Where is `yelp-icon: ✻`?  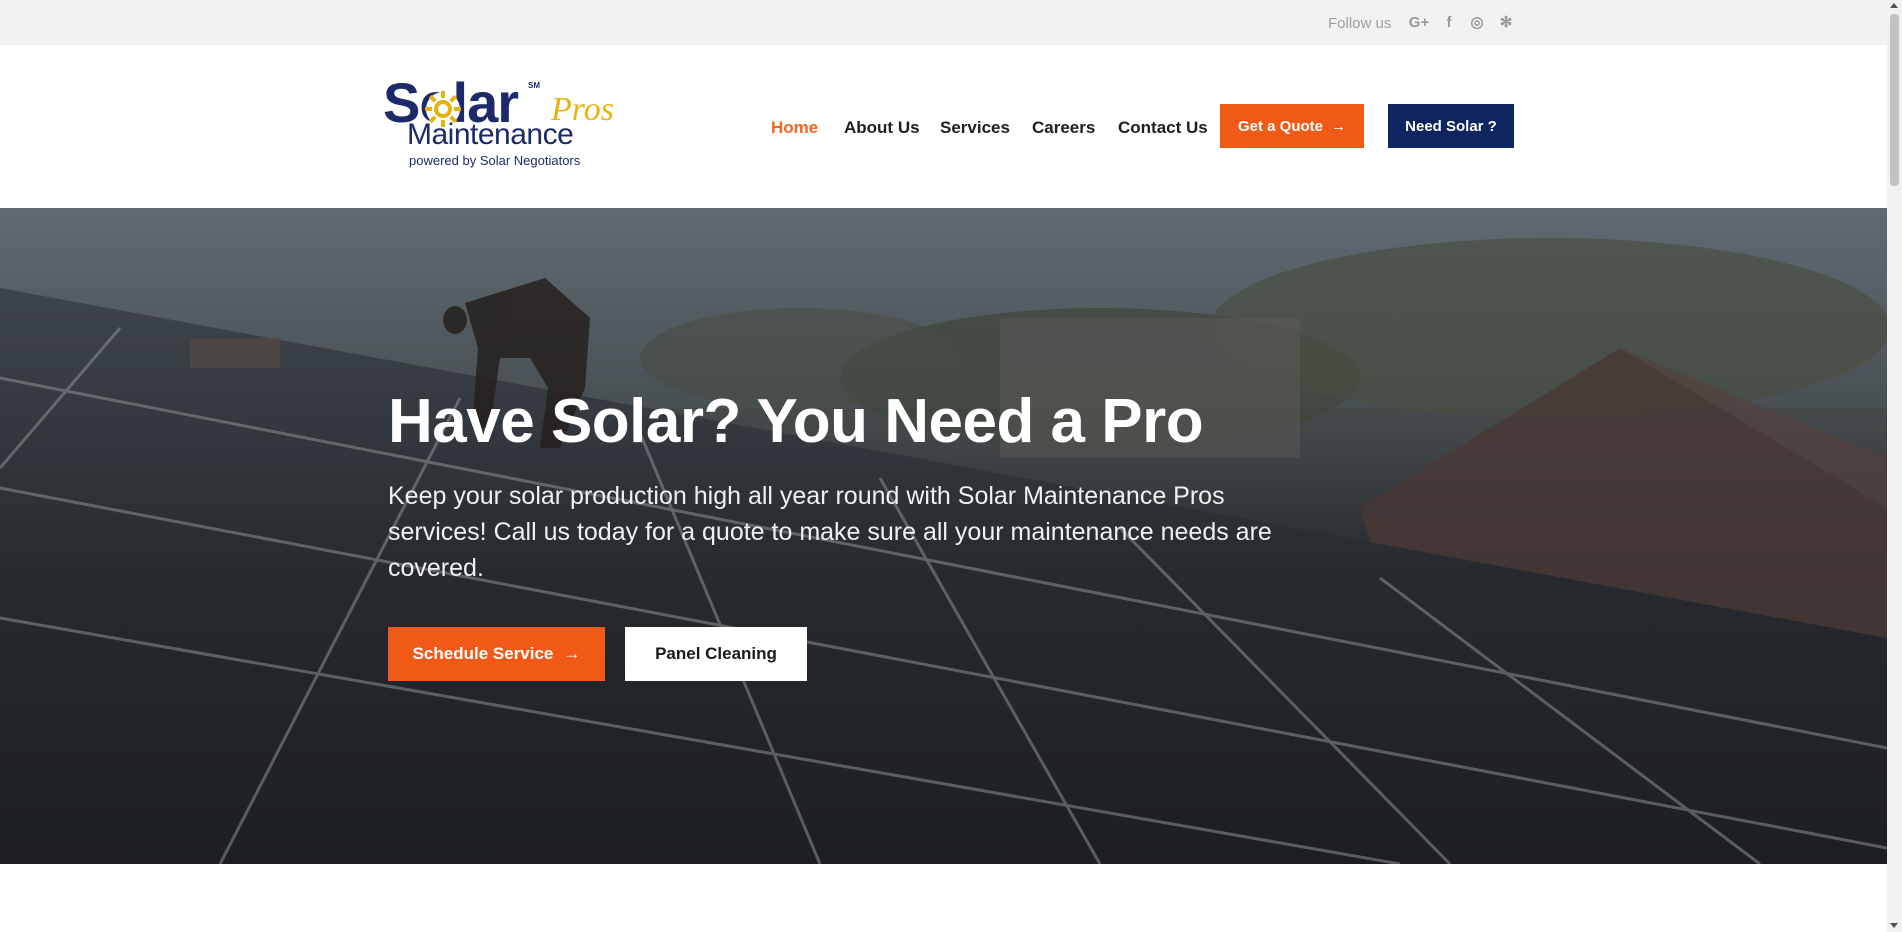
yelp-icon: ✻ is located at coordinates (1506, 22).